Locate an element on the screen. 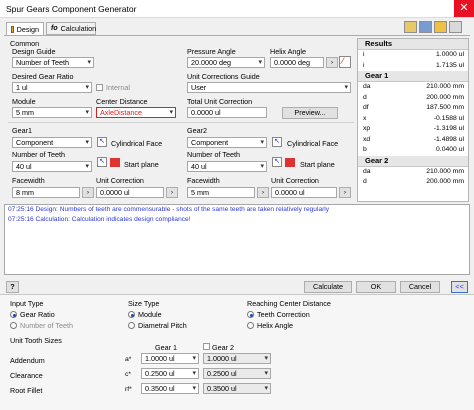 The width and height of the screenshot is (474, 410). gear1-facewidth-label: Facewidth is located at coordinates (28, 180).